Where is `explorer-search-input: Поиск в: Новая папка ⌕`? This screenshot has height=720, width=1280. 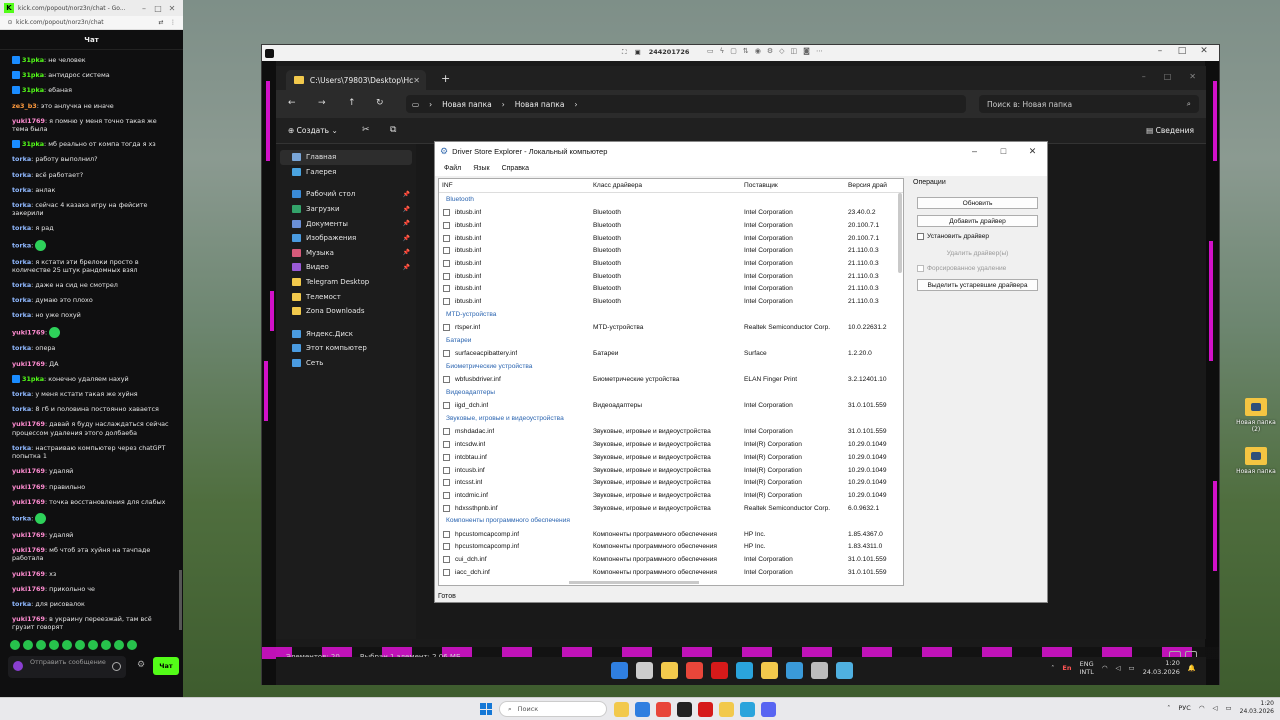 explorer-search-input: Поиск в: Новая папка ⌕ is located at coordinates (1089, 104).